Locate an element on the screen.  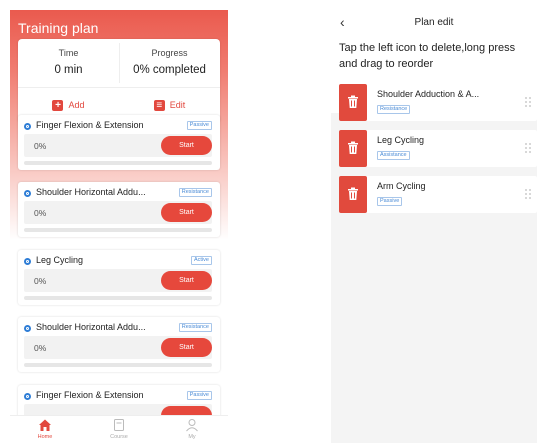
bottom-nav: Home Course My is located at coordinates (119, 429).